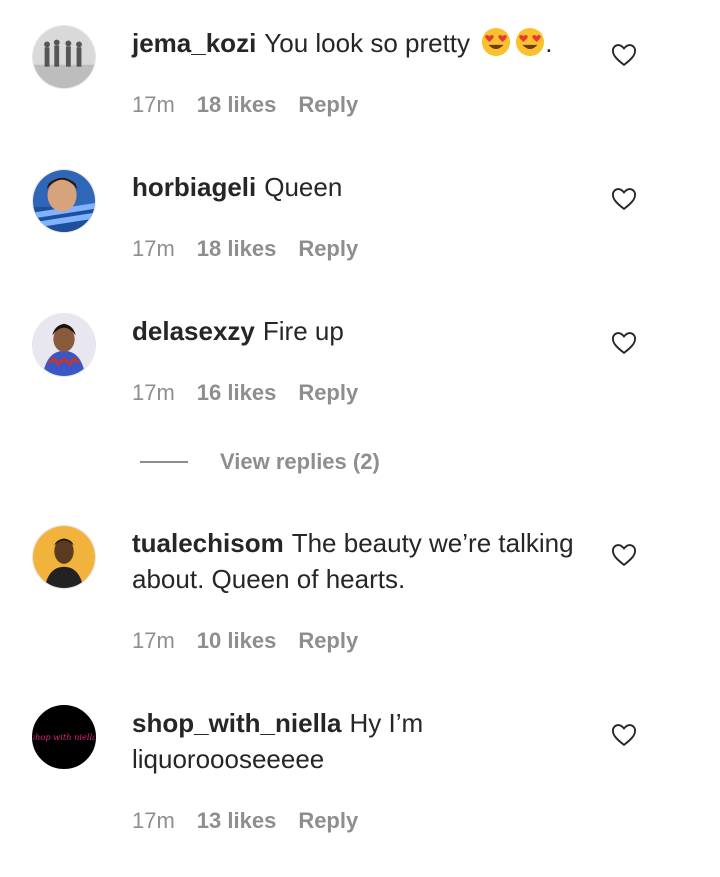  Describe the element at coordinates (193, 331) in the screenshot. I see `comment-username: delasexzy` at that location.